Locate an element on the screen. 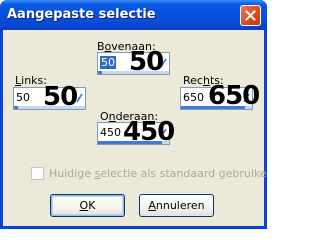  close-x-icon is located at coordinates (250, 15).